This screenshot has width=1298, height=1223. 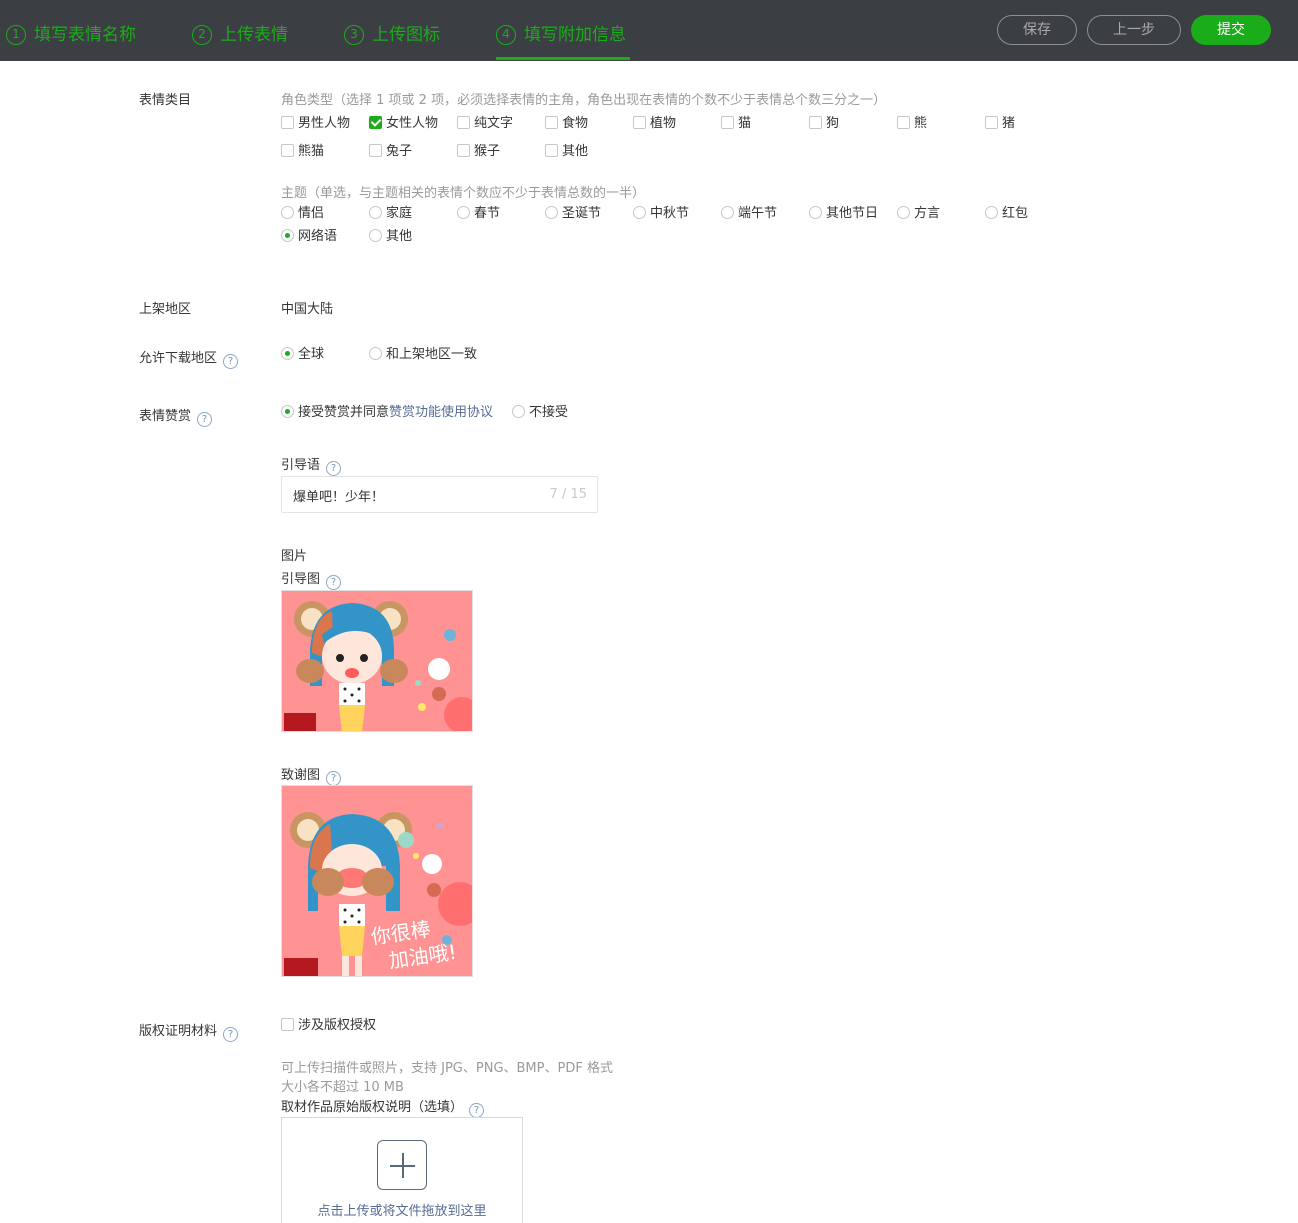 What do you see at coordinates (311, 354) in the screenshot?
I see `download-region-option-label: 全球` at bounding box center [311, 354].